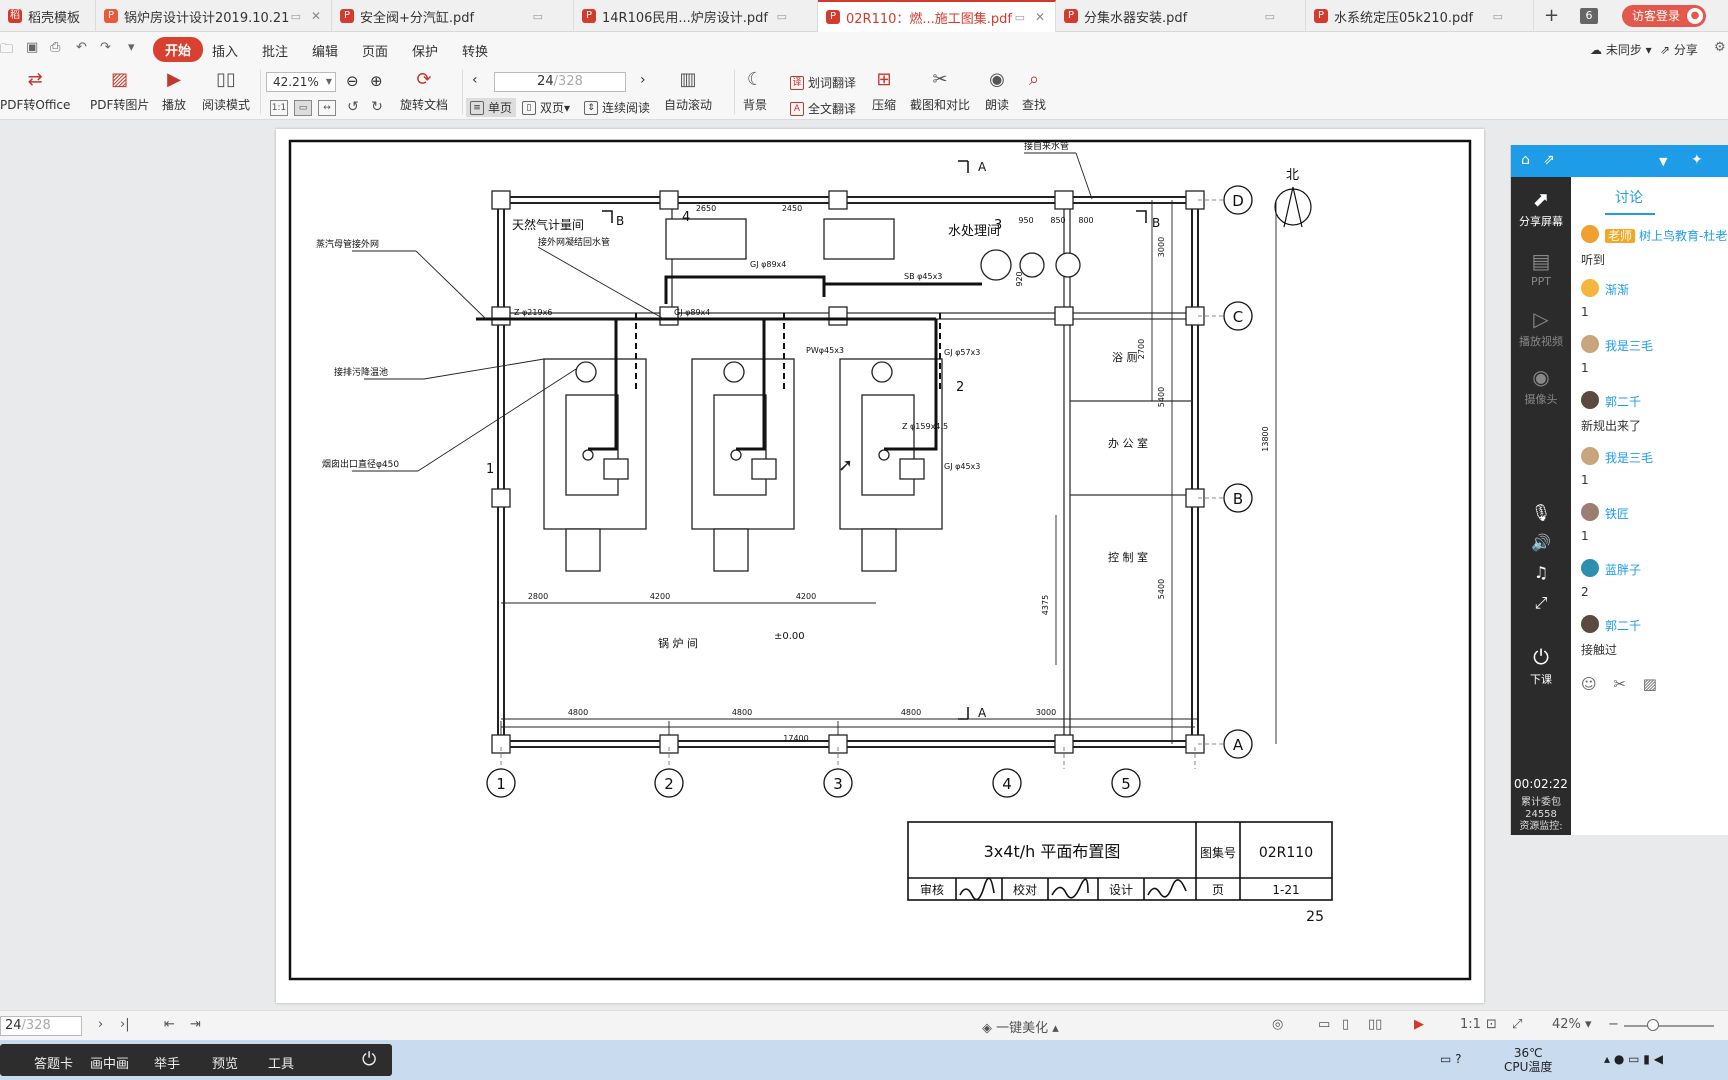 The image size is (1728, 1080). I want to click on menu-convert: 转换, so click(475, 50).